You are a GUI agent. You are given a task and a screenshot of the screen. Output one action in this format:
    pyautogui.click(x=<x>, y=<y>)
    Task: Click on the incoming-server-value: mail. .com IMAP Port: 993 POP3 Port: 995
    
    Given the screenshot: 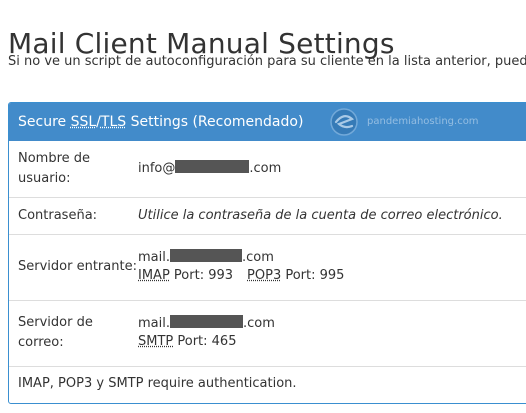 What is the action you would take?
    pyautogui.click(x=332, y=266)
    